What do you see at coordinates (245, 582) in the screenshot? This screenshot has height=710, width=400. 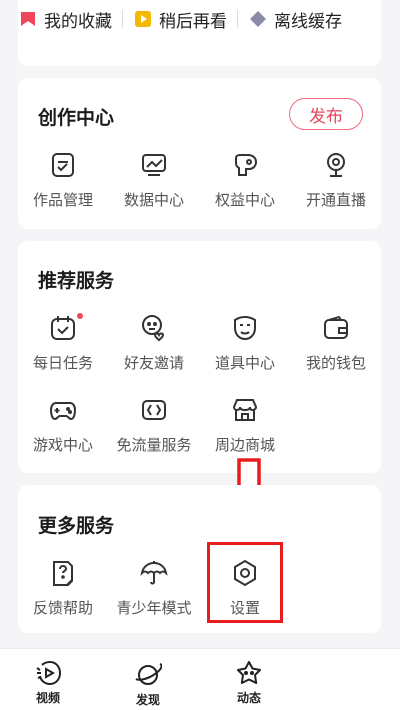 I see `settings-highlight-box` at bounding box center [245, 582].